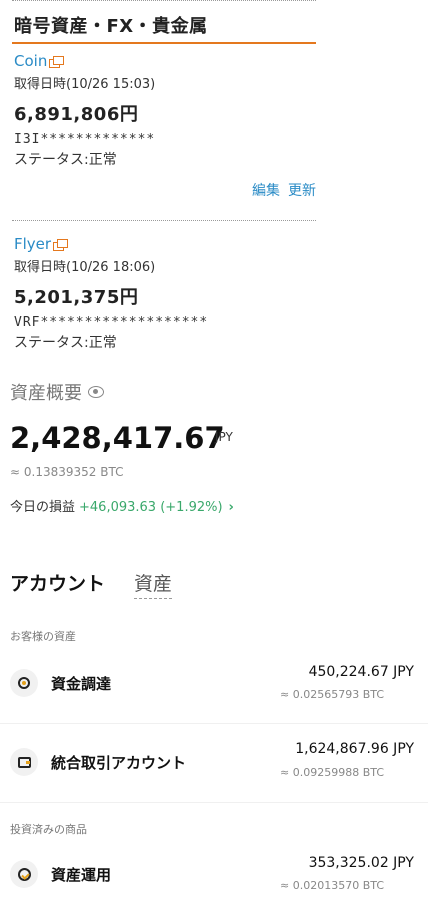  What do you see at coordinates (214, 877) in the screenshot?
I see `list-item: 資産運用 353,325.02 JPY ≈ 0.02013570 BTC` at bounding box center [214, 877].